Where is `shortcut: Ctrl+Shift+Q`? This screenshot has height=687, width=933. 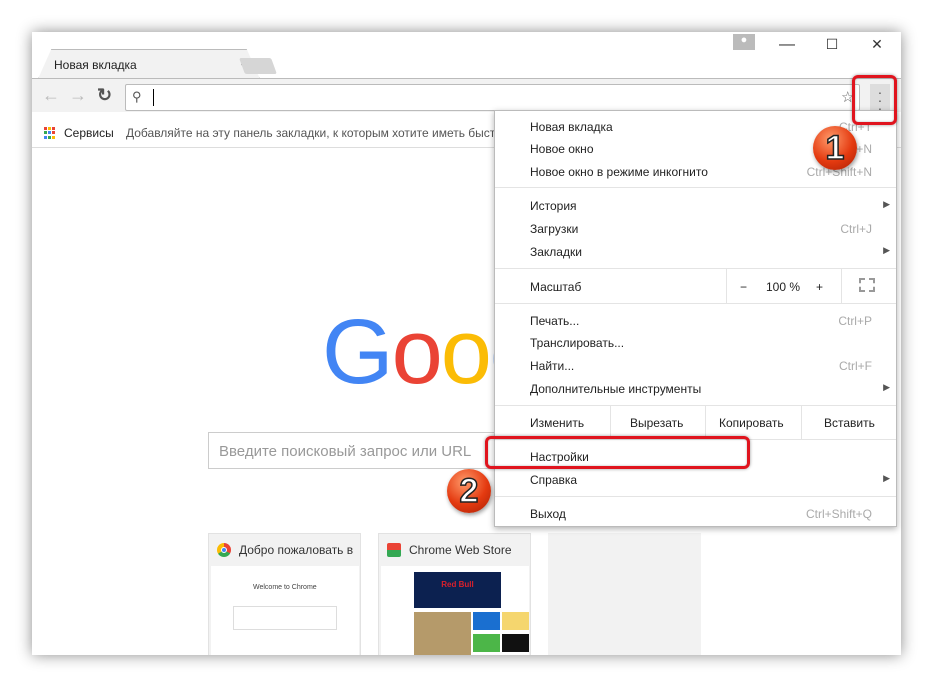
shortcut: Ctrl+Shift+Q is located at coordinates (838, 514).